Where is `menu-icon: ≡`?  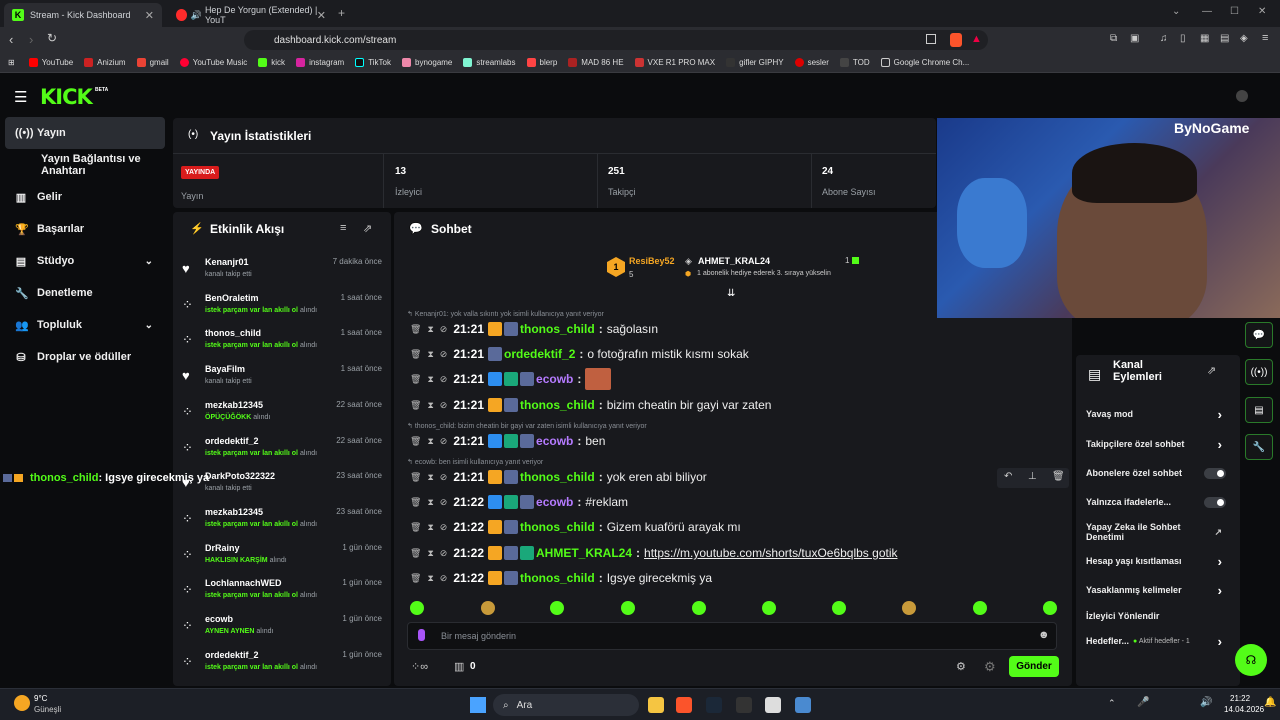 menu-icon: ≡ is located at coordinates (1265, 38).